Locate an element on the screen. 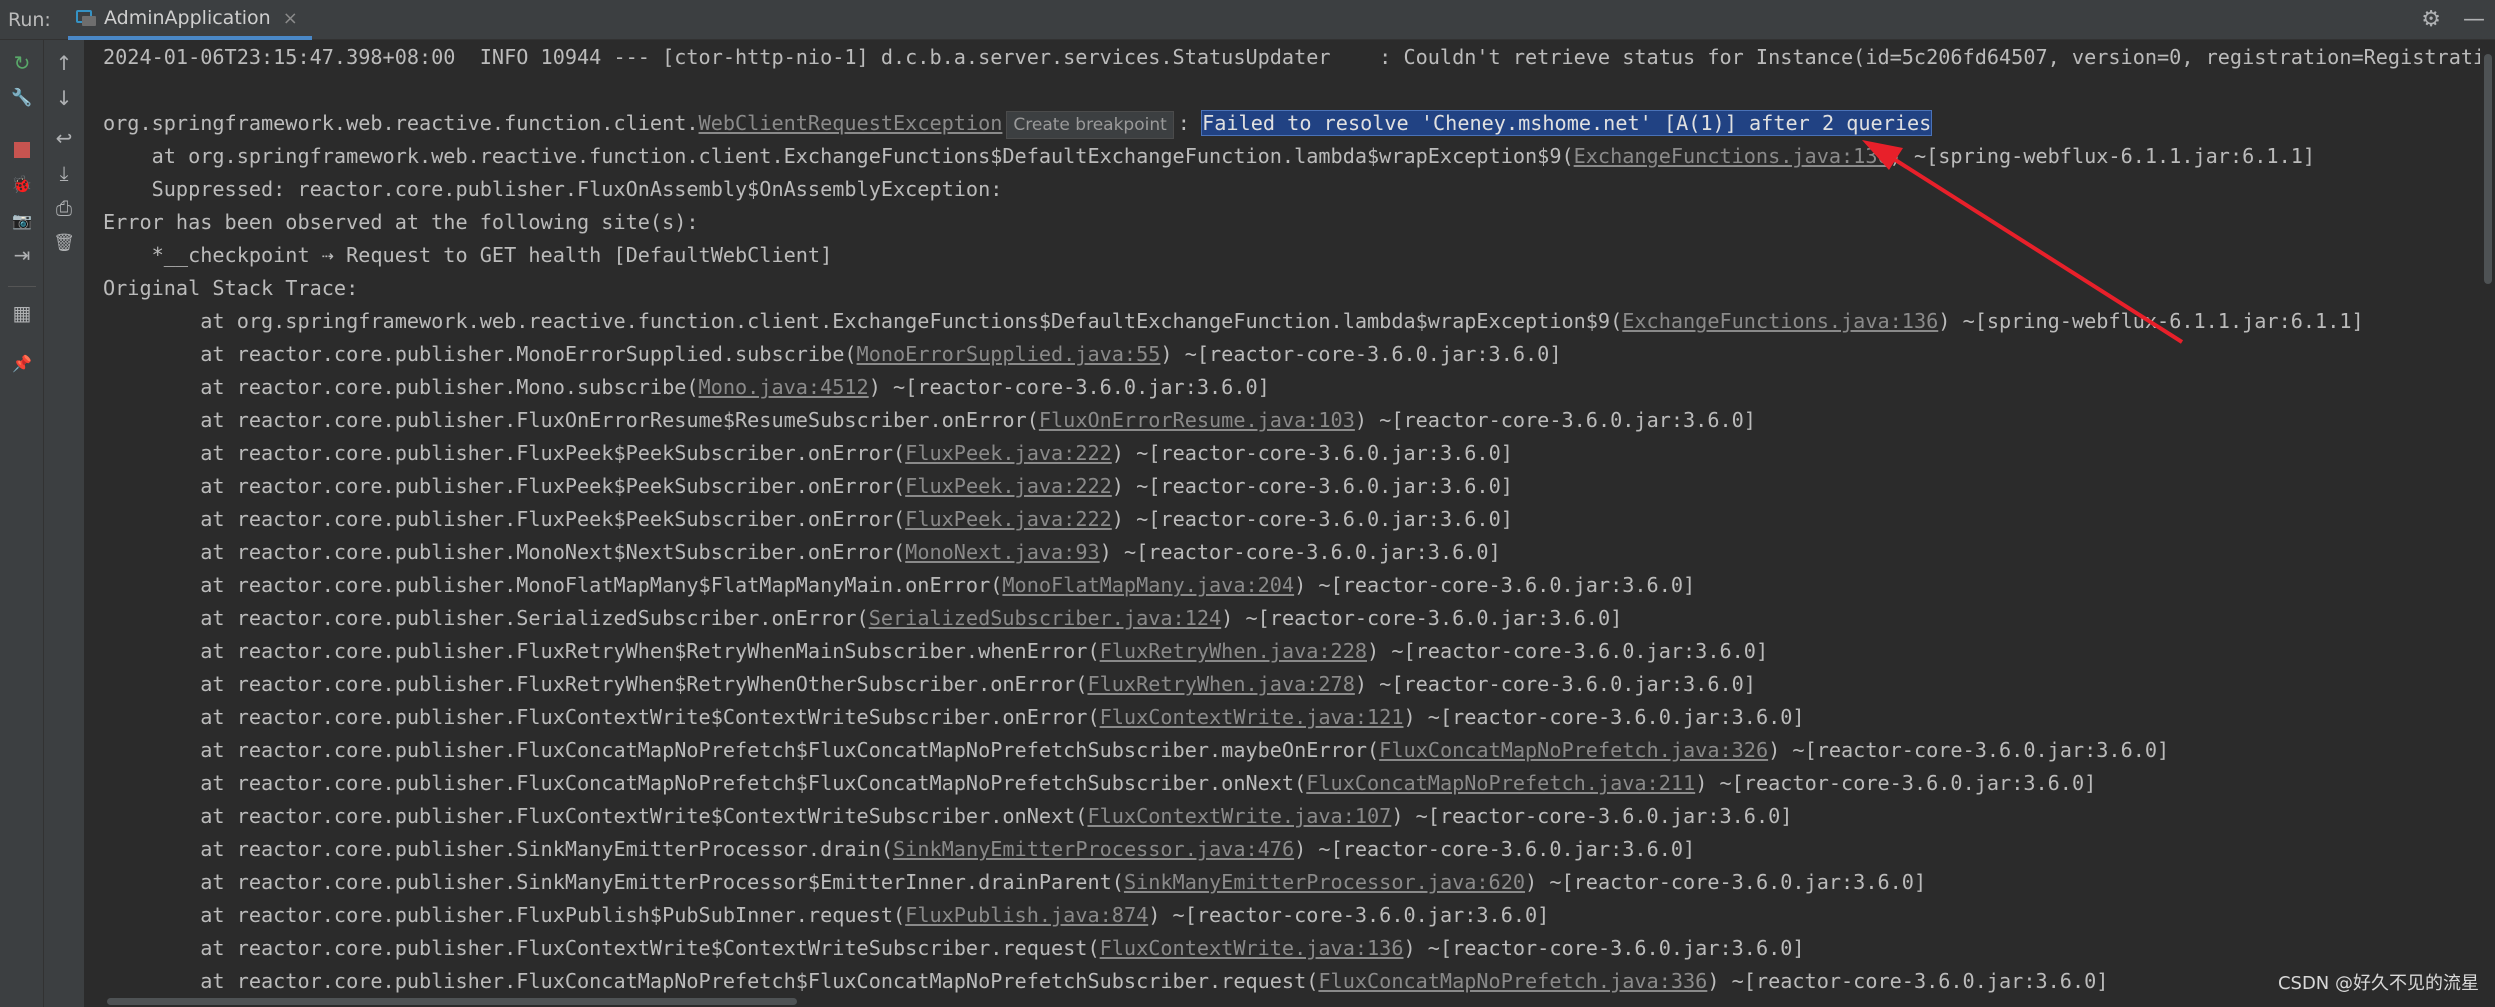 This screenshot has width=2495, height=1007. run-toolbar-secondary: ↑ ↓ ↩ ⤓ ⎙ 🗑 is located at coordinates (64, 523).